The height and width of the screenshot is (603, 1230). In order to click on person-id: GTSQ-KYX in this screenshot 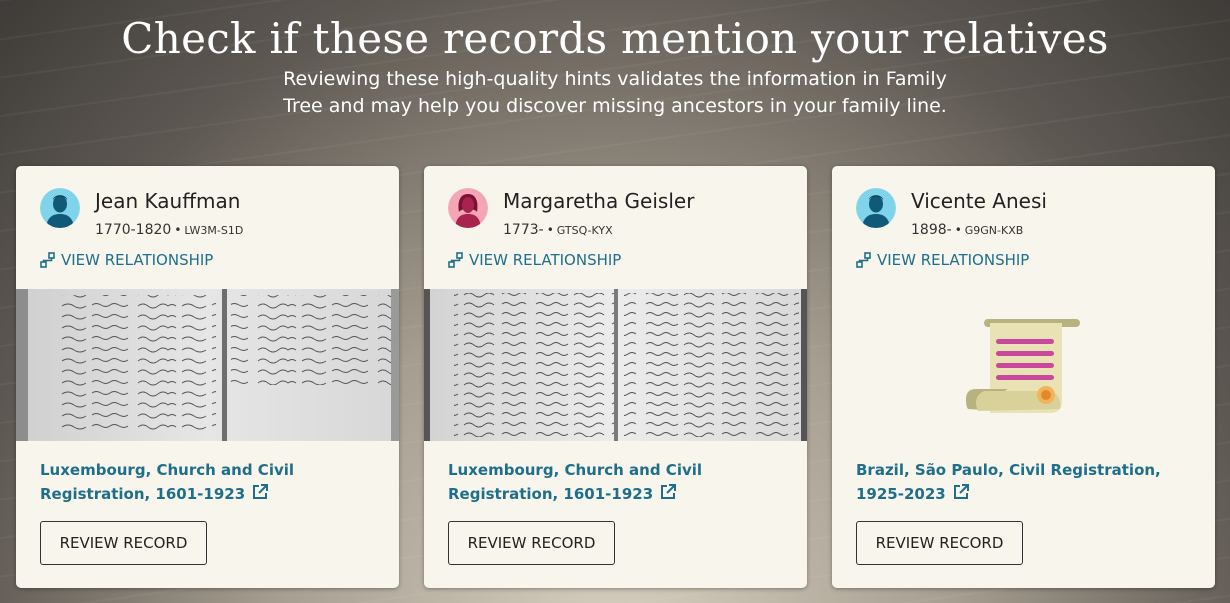, I will do `click(584, 230)`.